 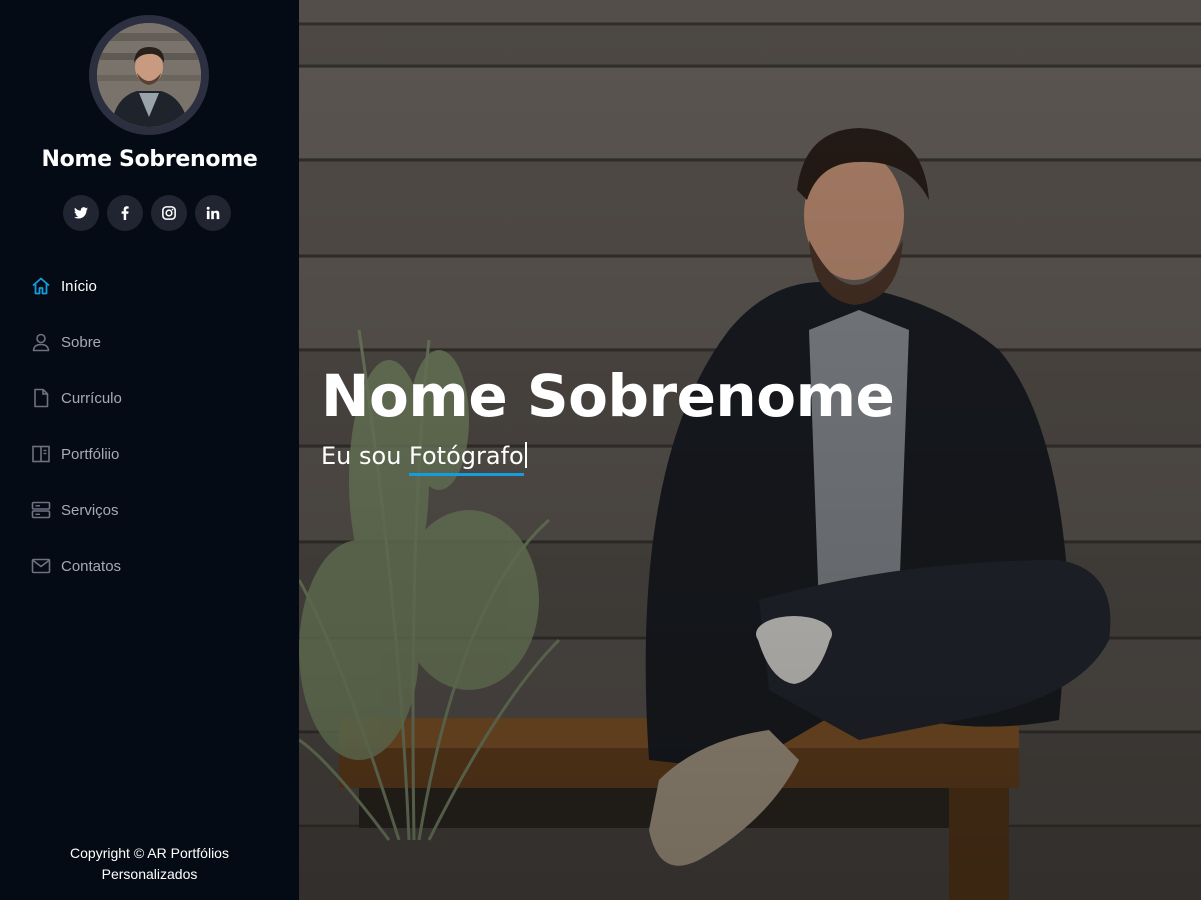 What do you see at coordinates (91, 398) in the screenshot?
I see `nav-item-label: Currículo` at bounding box center [91, 398].